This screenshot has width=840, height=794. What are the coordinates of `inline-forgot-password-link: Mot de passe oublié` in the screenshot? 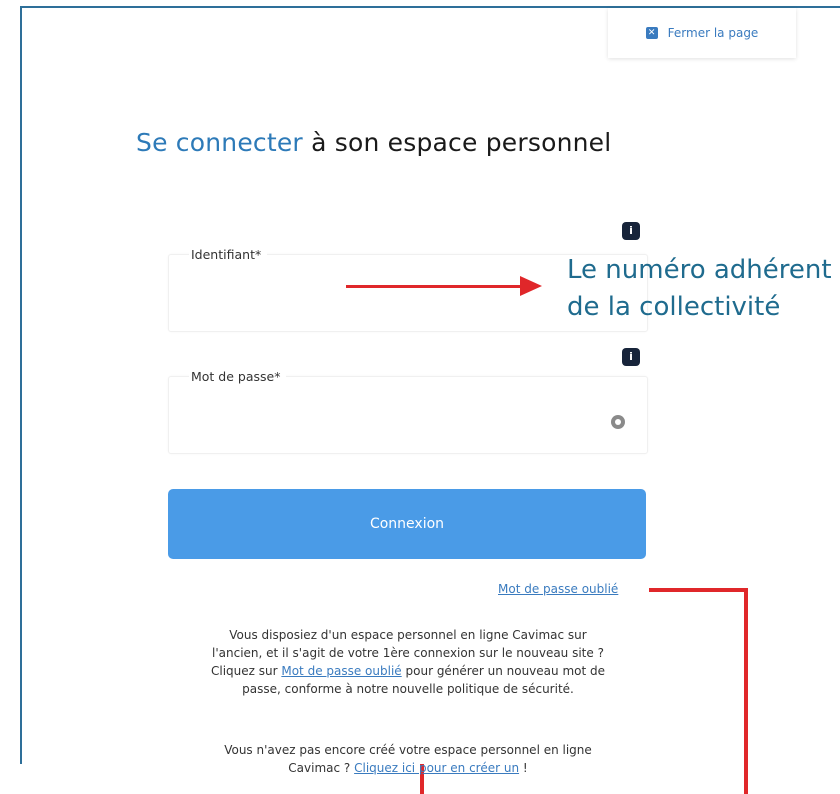 It's located at (341, 671).